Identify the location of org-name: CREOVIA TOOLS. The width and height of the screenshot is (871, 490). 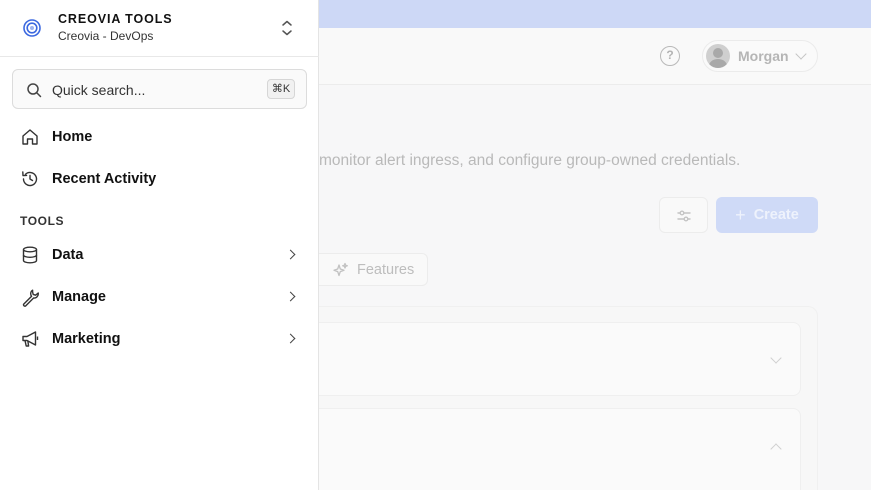
(115, 19).